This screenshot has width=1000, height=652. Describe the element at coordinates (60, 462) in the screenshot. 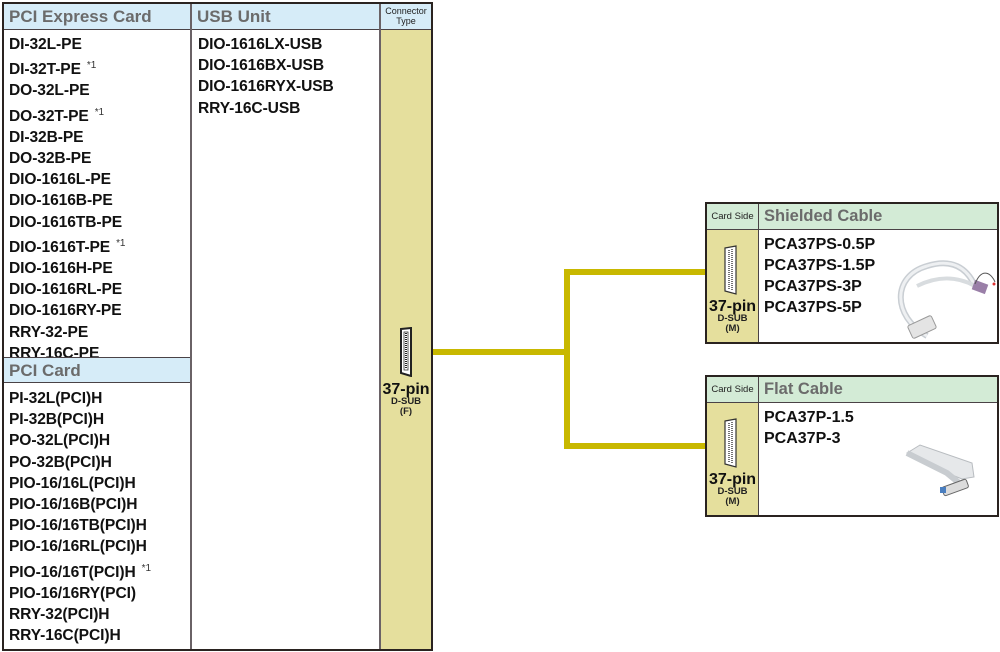

I see `board-model-name: PO-32B(PCI)H` at that location.